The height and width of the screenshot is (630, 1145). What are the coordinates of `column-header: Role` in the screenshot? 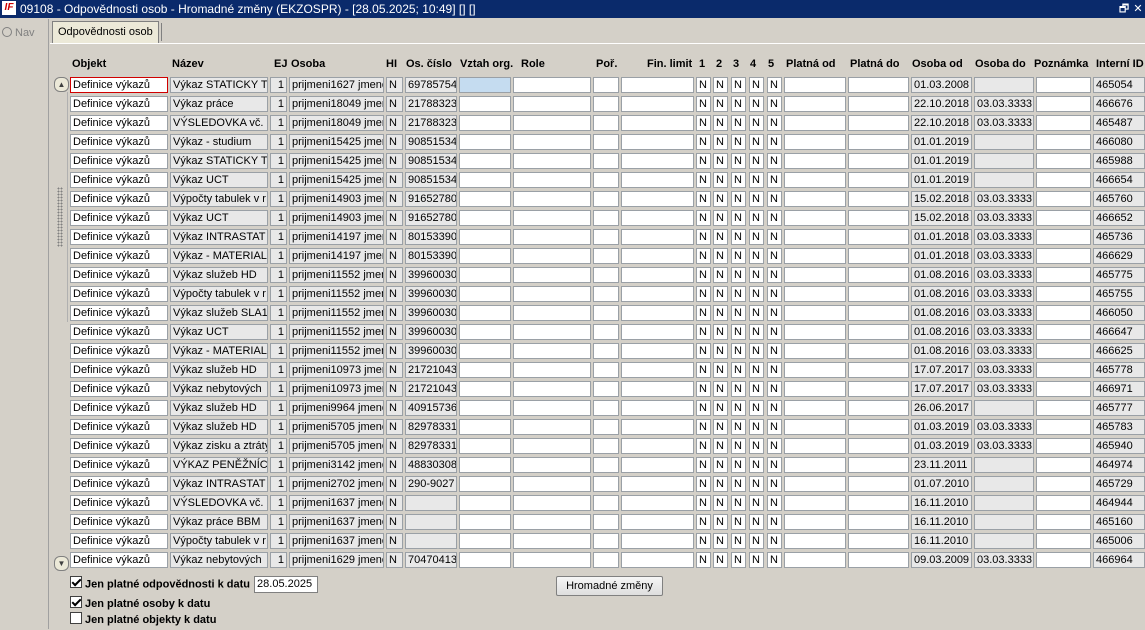 It's located at (533, 64).